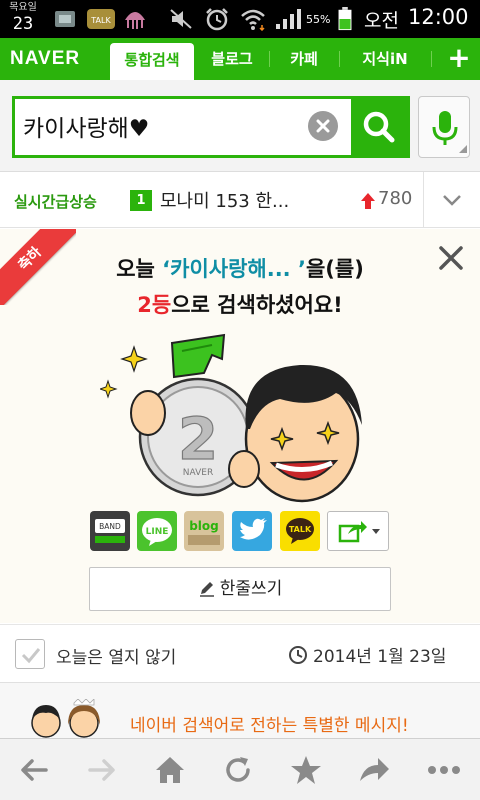  What do you see at coordinates (152, 61) in the screenshot?
I see `tab-integrated-search: 통합검색` at bounding box center [152, 61].